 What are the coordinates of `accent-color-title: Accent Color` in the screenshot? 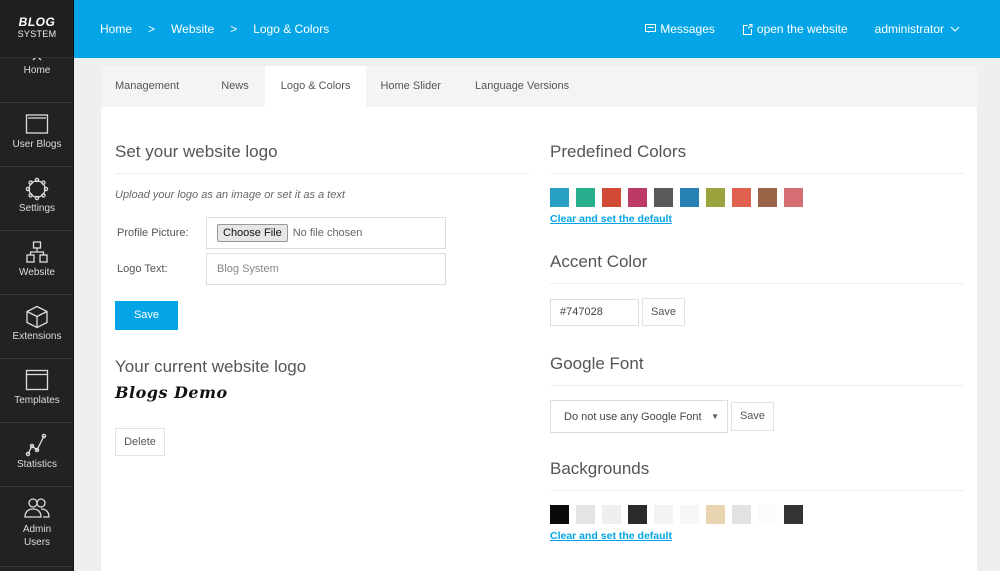 It's located at (599, 261).